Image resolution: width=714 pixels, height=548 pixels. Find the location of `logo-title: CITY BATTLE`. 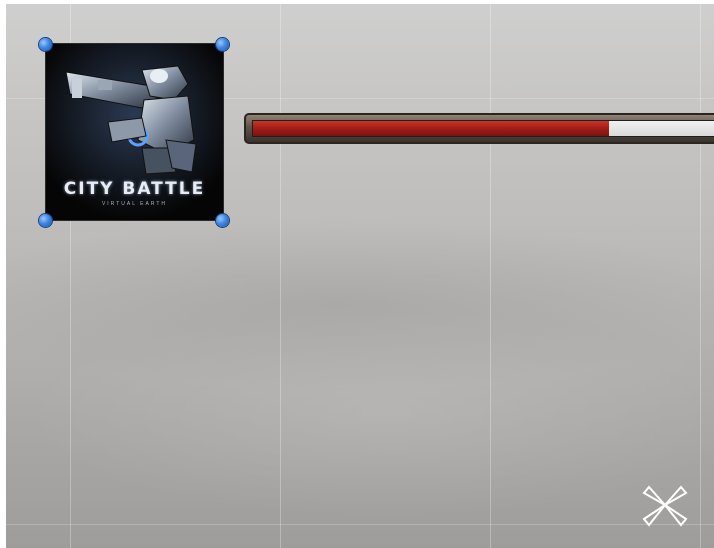

logo-title: CITY BATTLE is located at coordinates (134, 189).